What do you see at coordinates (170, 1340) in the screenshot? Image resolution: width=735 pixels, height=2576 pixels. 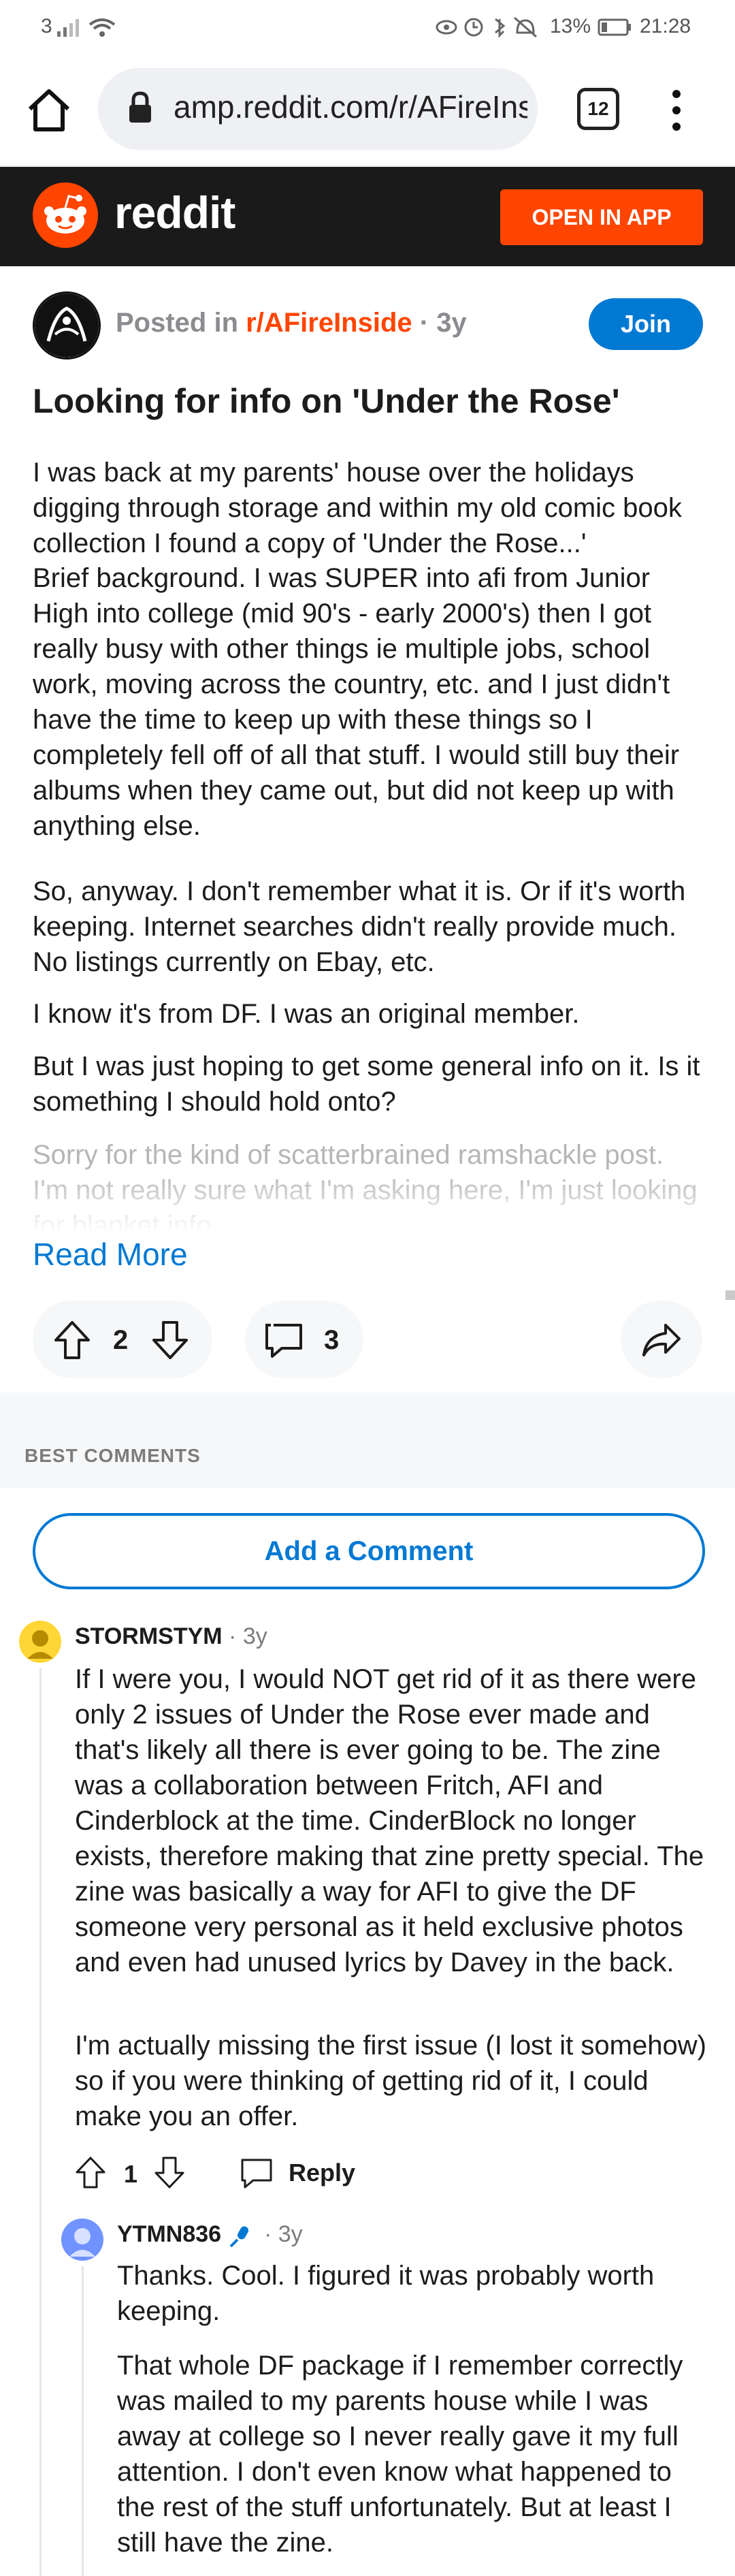 I see `downvote-icon` at bounding box center [170, 1340].